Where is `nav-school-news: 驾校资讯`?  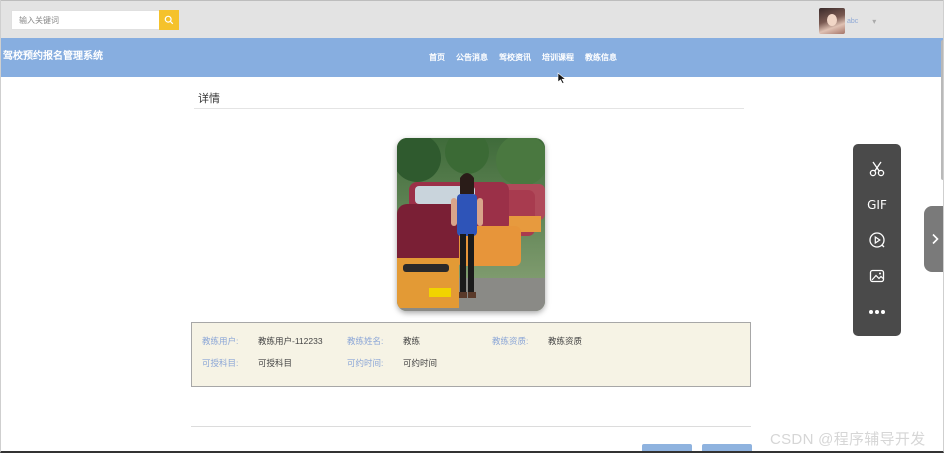 nav-school-news: 驾校资讯 is located at coordinates (515, 57).